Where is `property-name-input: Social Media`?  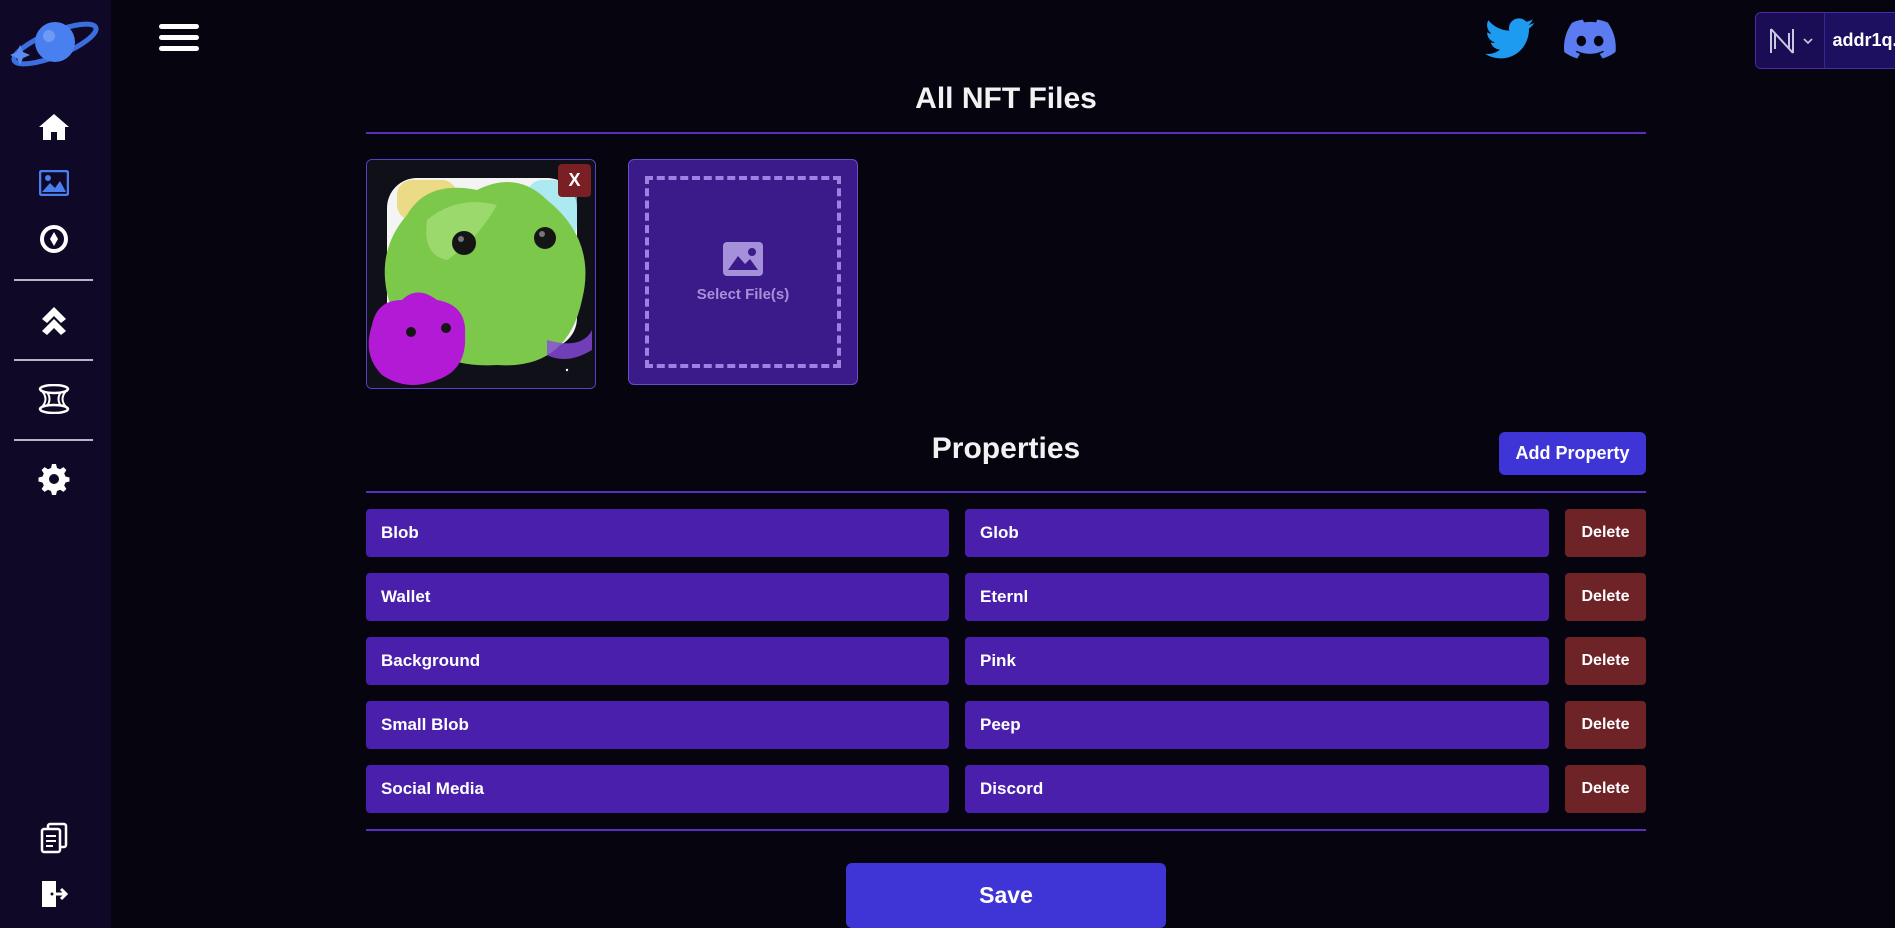 property-name-input: Social Media is located at coordinates (657, 789).